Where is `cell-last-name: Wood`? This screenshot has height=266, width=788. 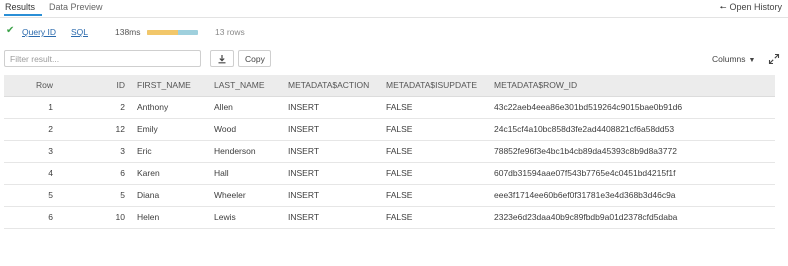 cell-last-name: Wood is located at coordinates (225, 129).